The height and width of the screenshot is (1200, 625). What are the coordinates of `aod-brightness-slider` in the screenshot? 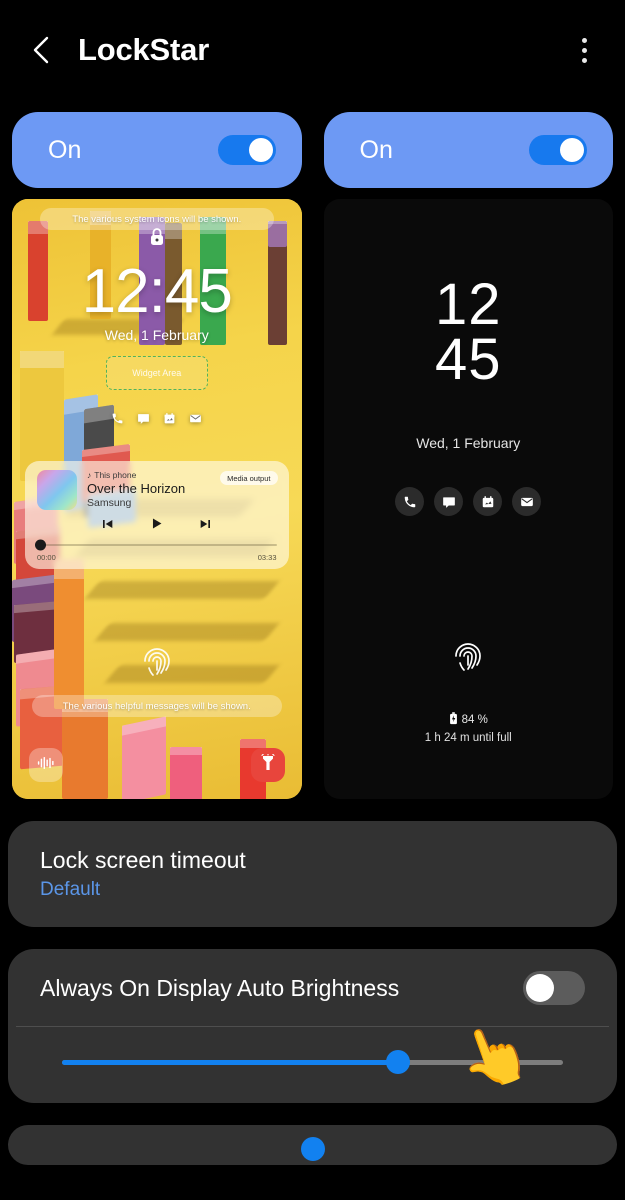 It's located at (312, 1062).